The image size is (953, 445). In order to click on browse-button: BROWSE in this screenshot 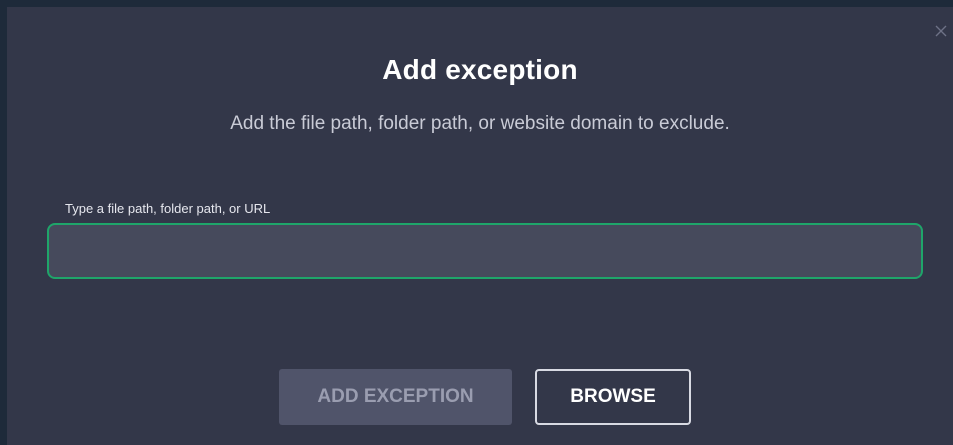, I will do `click(613, 397)`.